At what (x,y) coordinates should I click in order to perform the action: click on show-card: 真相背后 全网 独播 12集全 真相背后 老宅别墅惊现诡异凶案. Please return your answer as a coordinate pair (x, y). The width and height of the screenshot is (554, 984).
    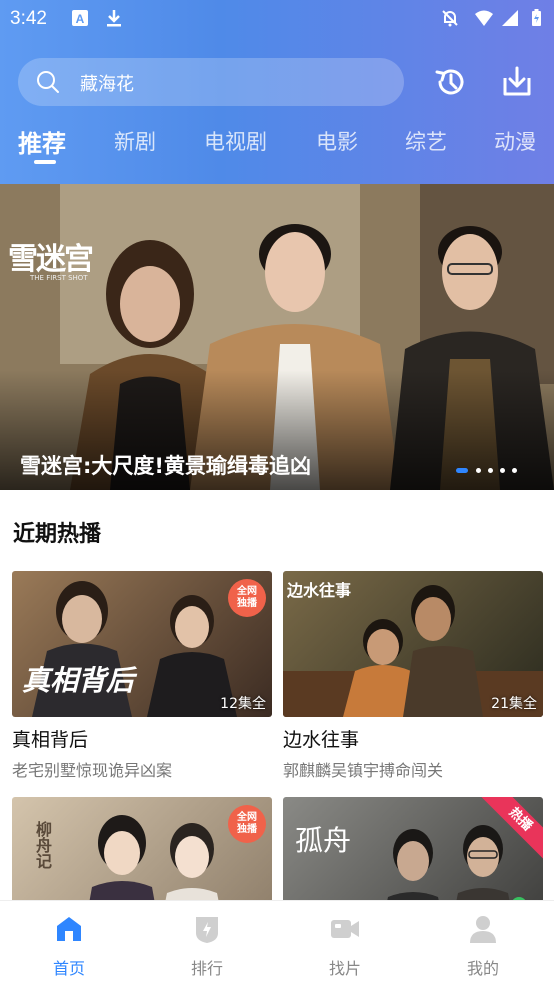
    Looking at the image, I should click on (142, 676).